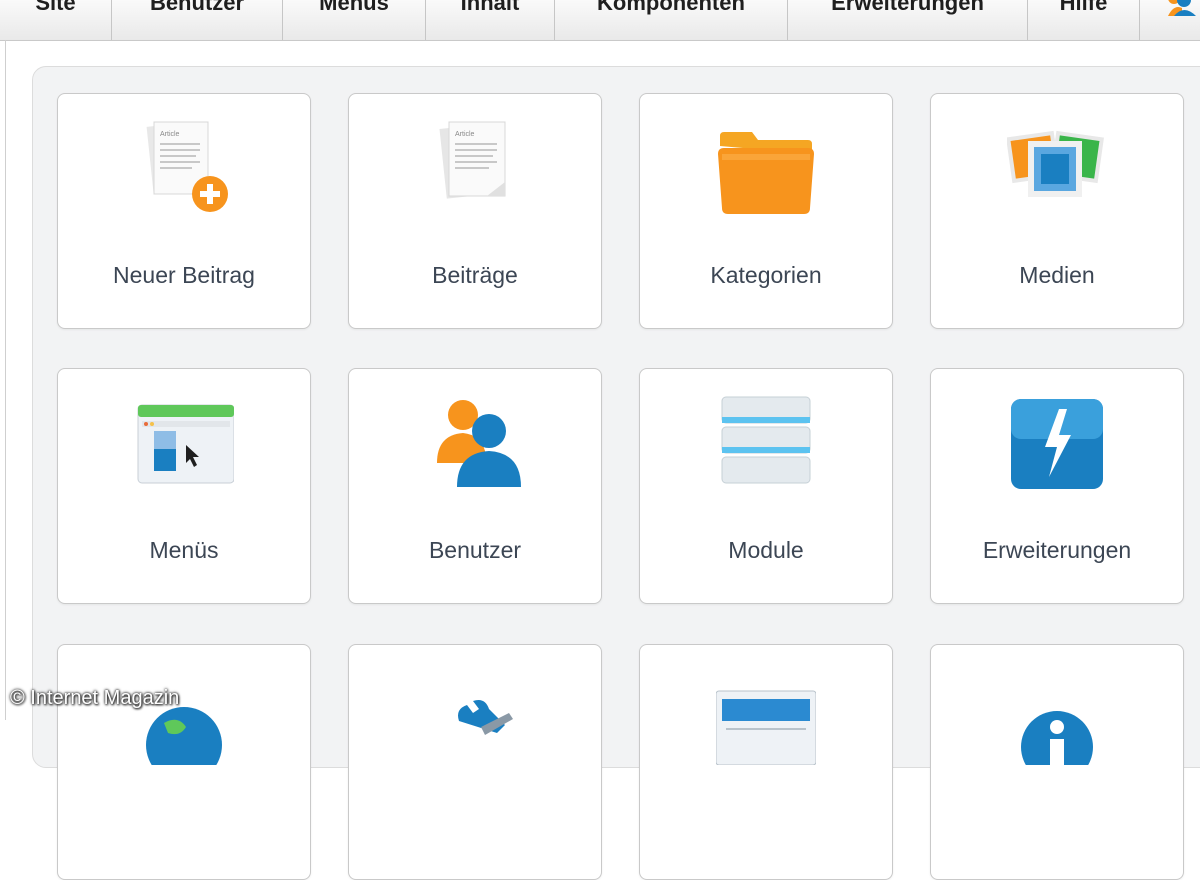  I want to click on tile-global-config, so click(475, 762).